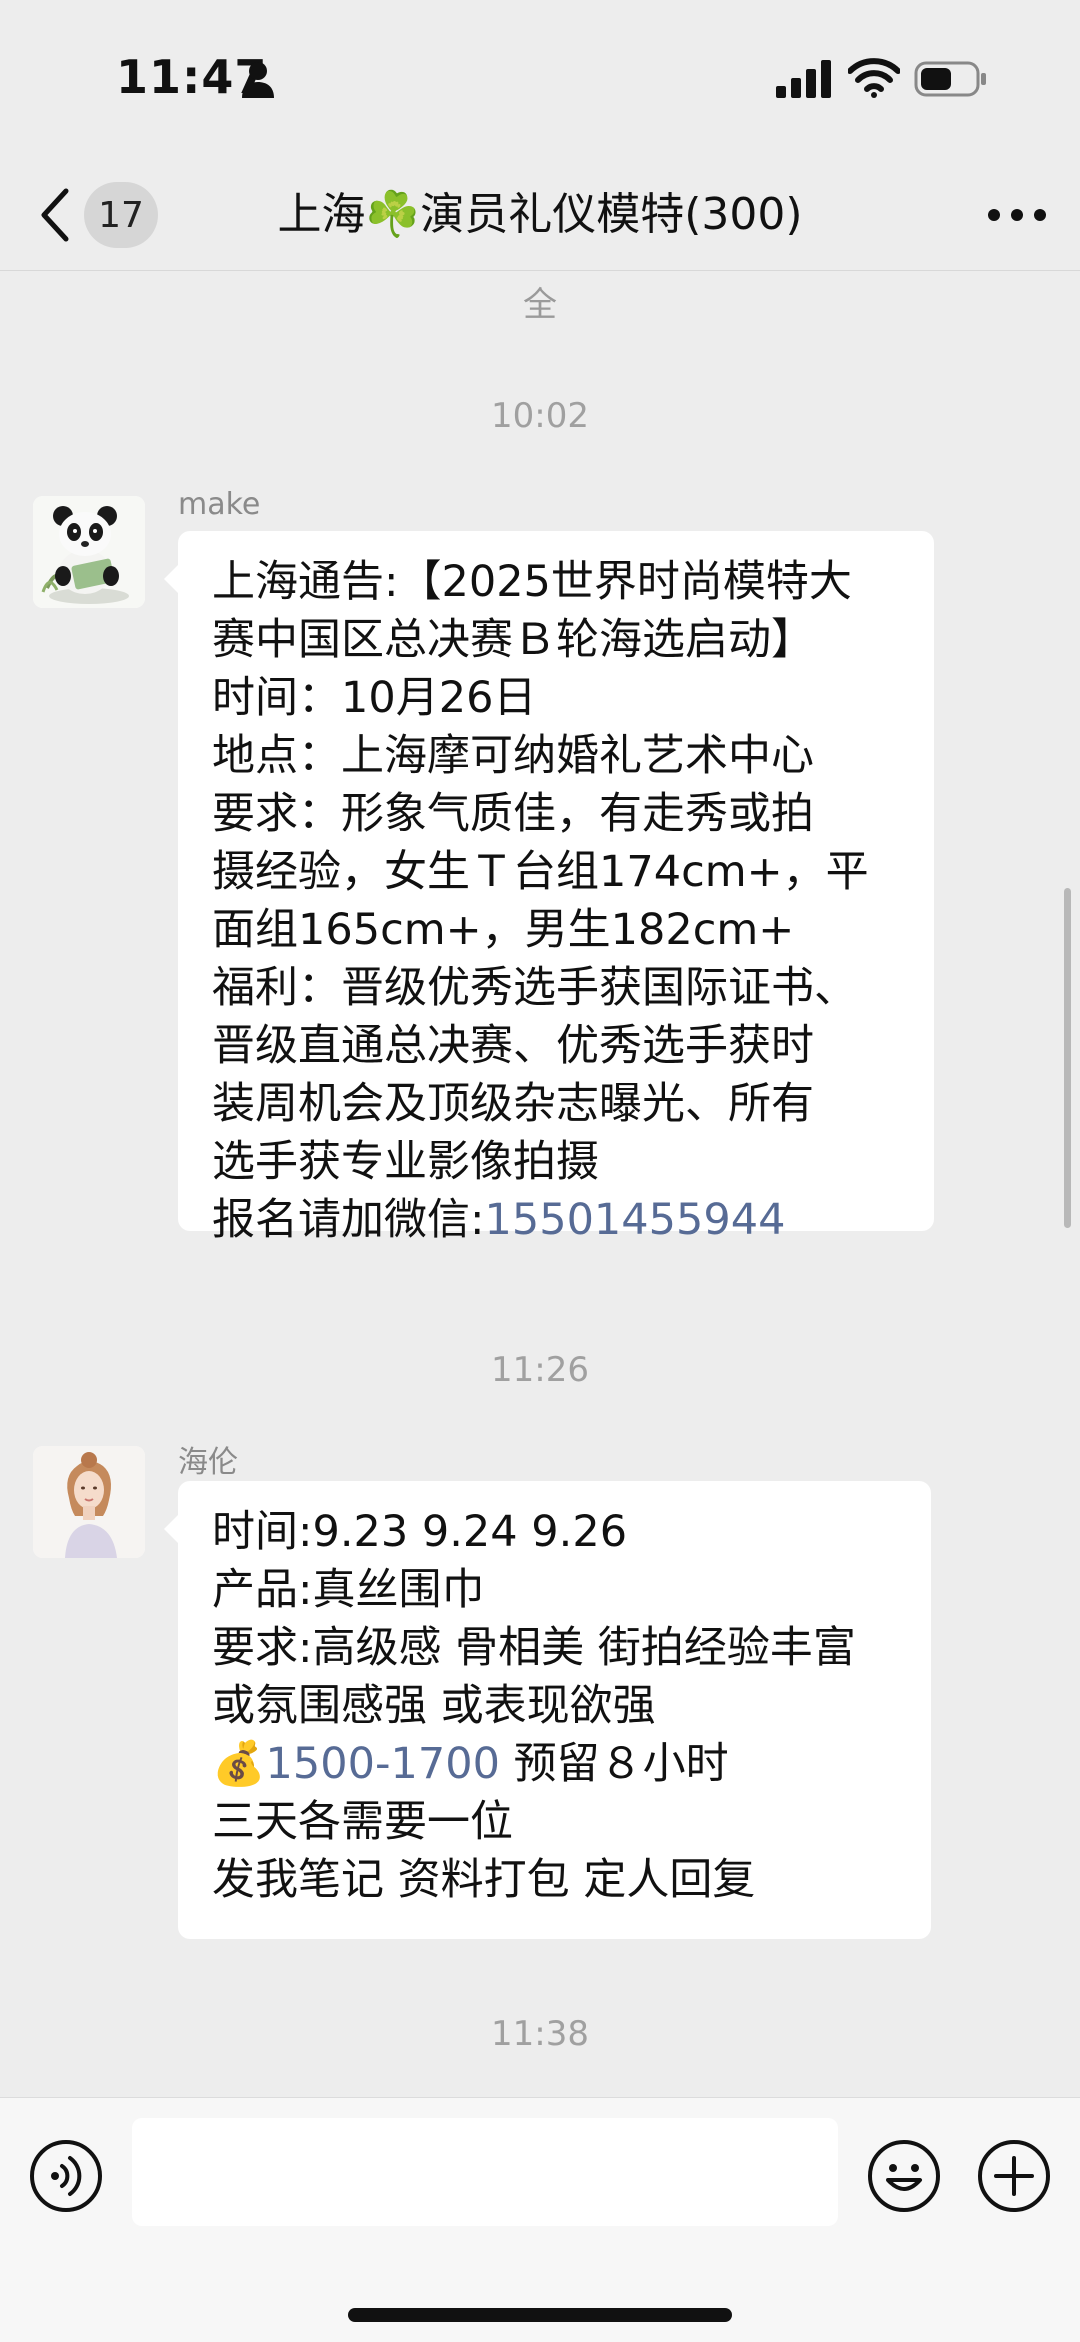 The height and width of the screenshot is (2342, 1080). Describe the element at coordinates (55, 215) in the screenshot. I see `chevron-left-icon` at that location.